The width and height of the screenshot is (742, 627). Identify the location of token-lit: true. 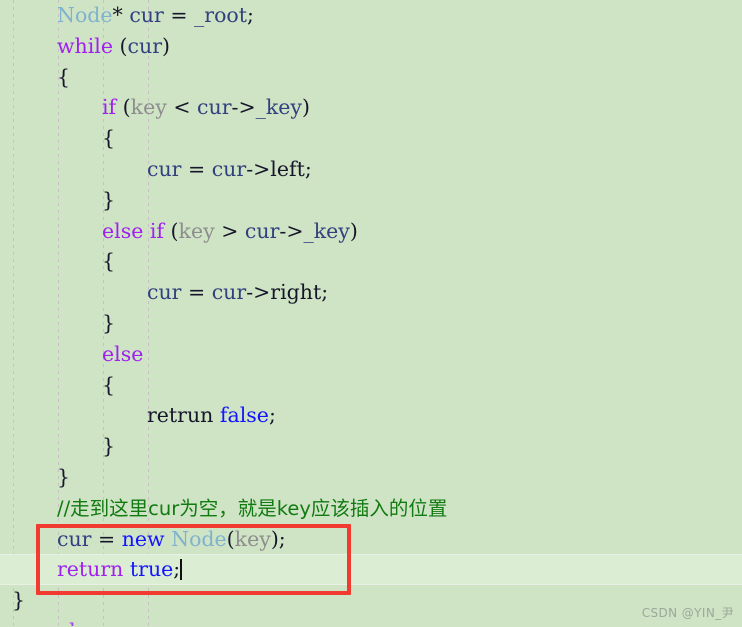
(151, 569).